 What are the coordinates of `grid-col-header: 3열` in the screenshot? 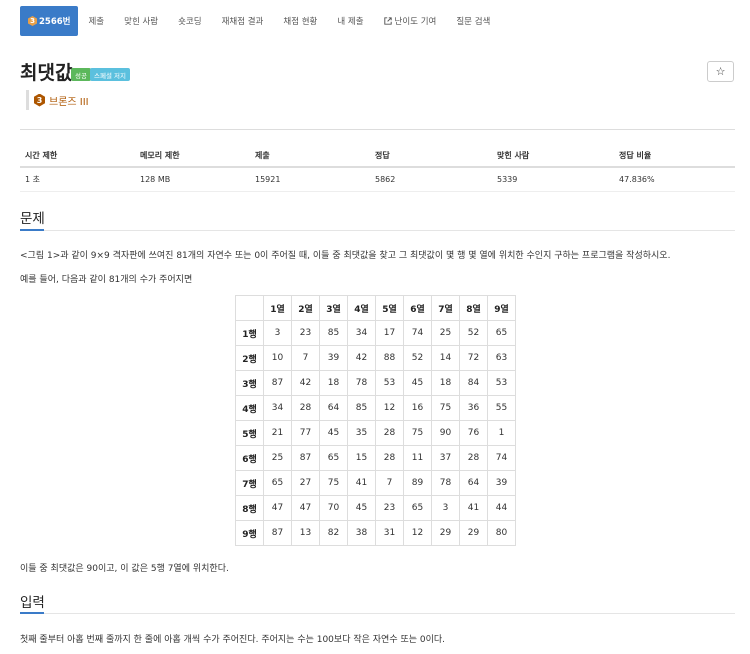 It's located at (333, 308).